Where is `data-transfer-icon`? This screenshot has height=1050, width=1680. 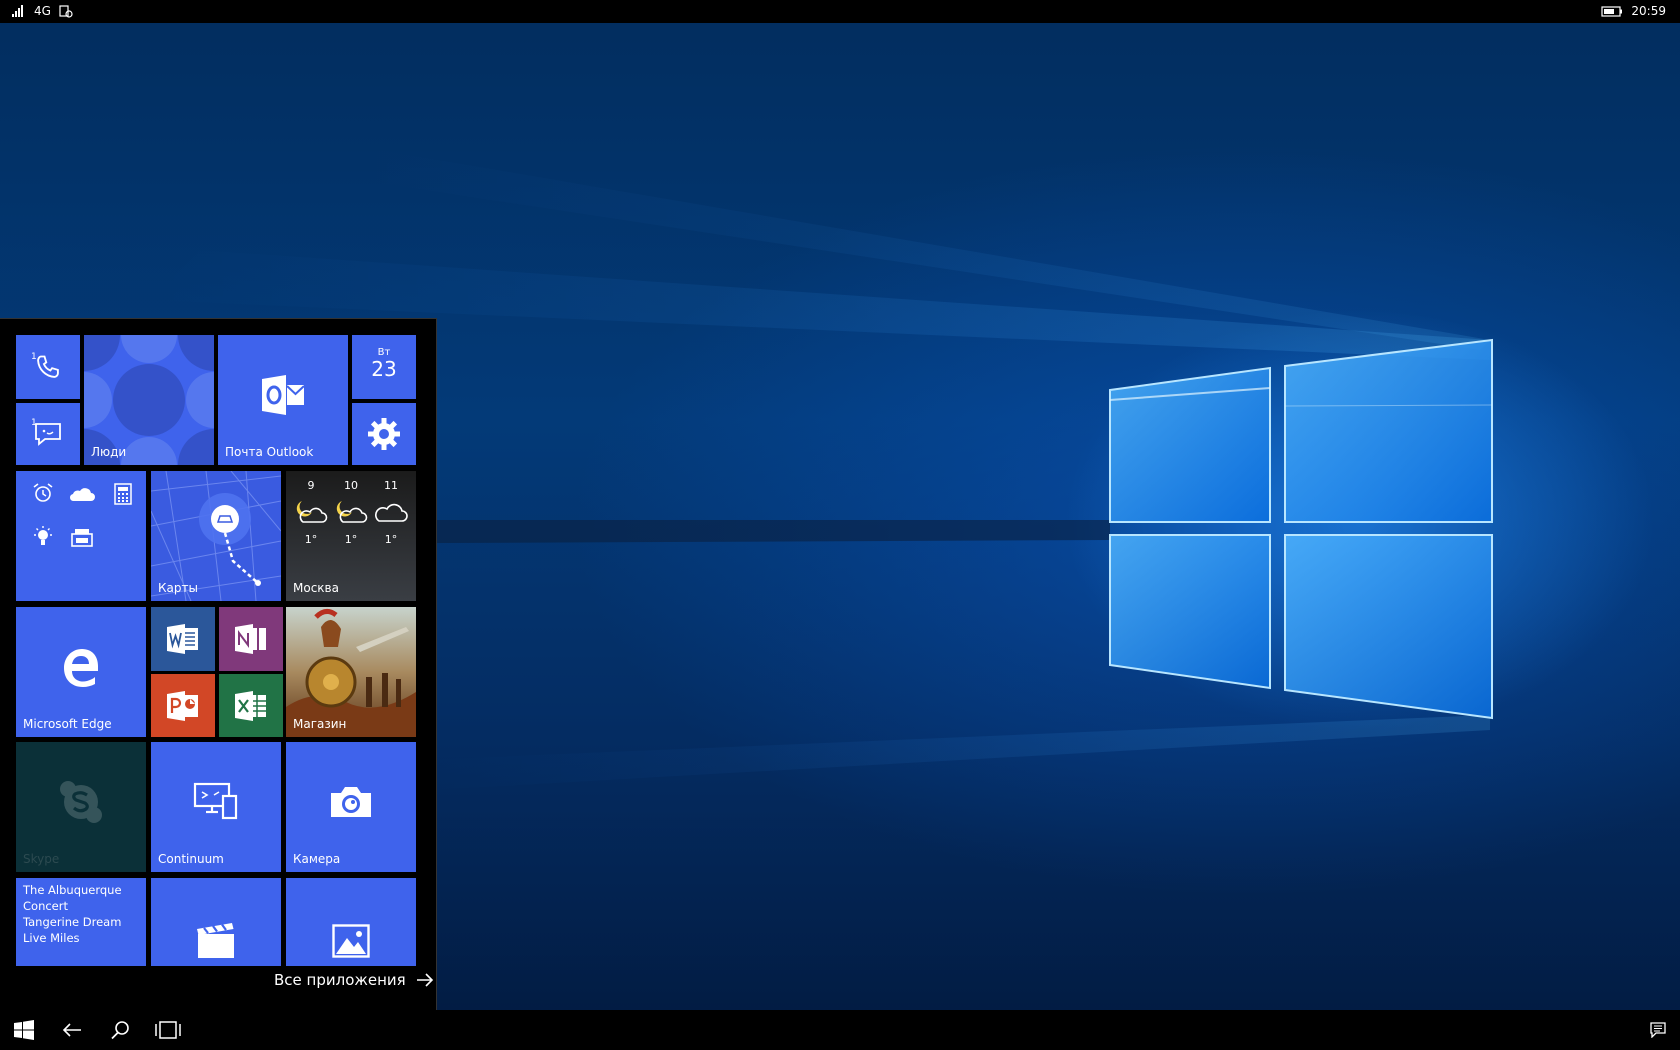 data-transfer-icon is located at coordinates (66, 11).